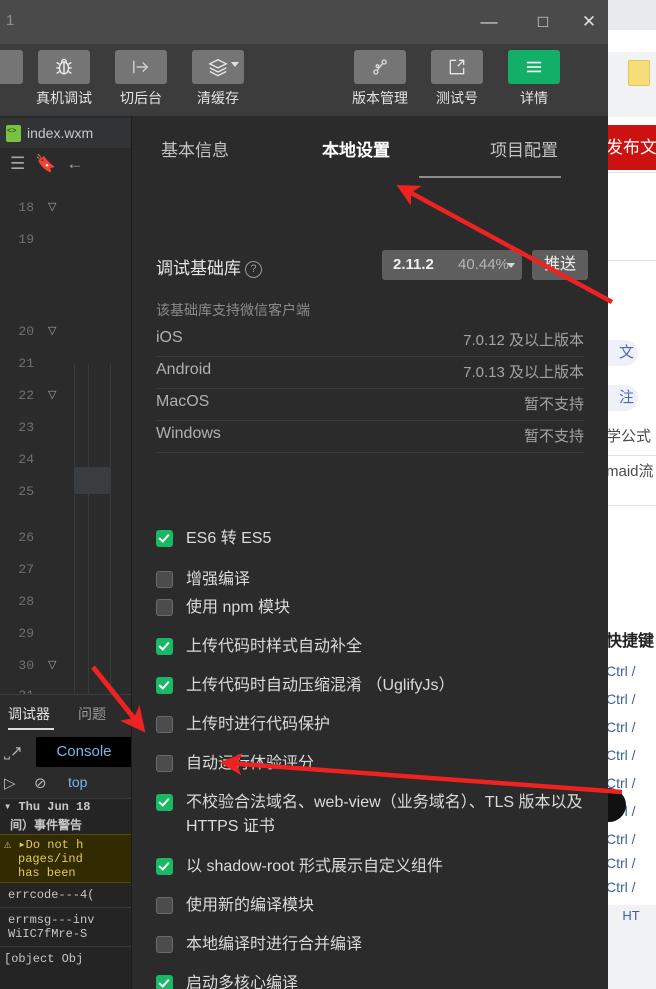 This screenshot has height=989, width=656. I want to click on debug-library-label: 调试基础库?, so click(209, 266).